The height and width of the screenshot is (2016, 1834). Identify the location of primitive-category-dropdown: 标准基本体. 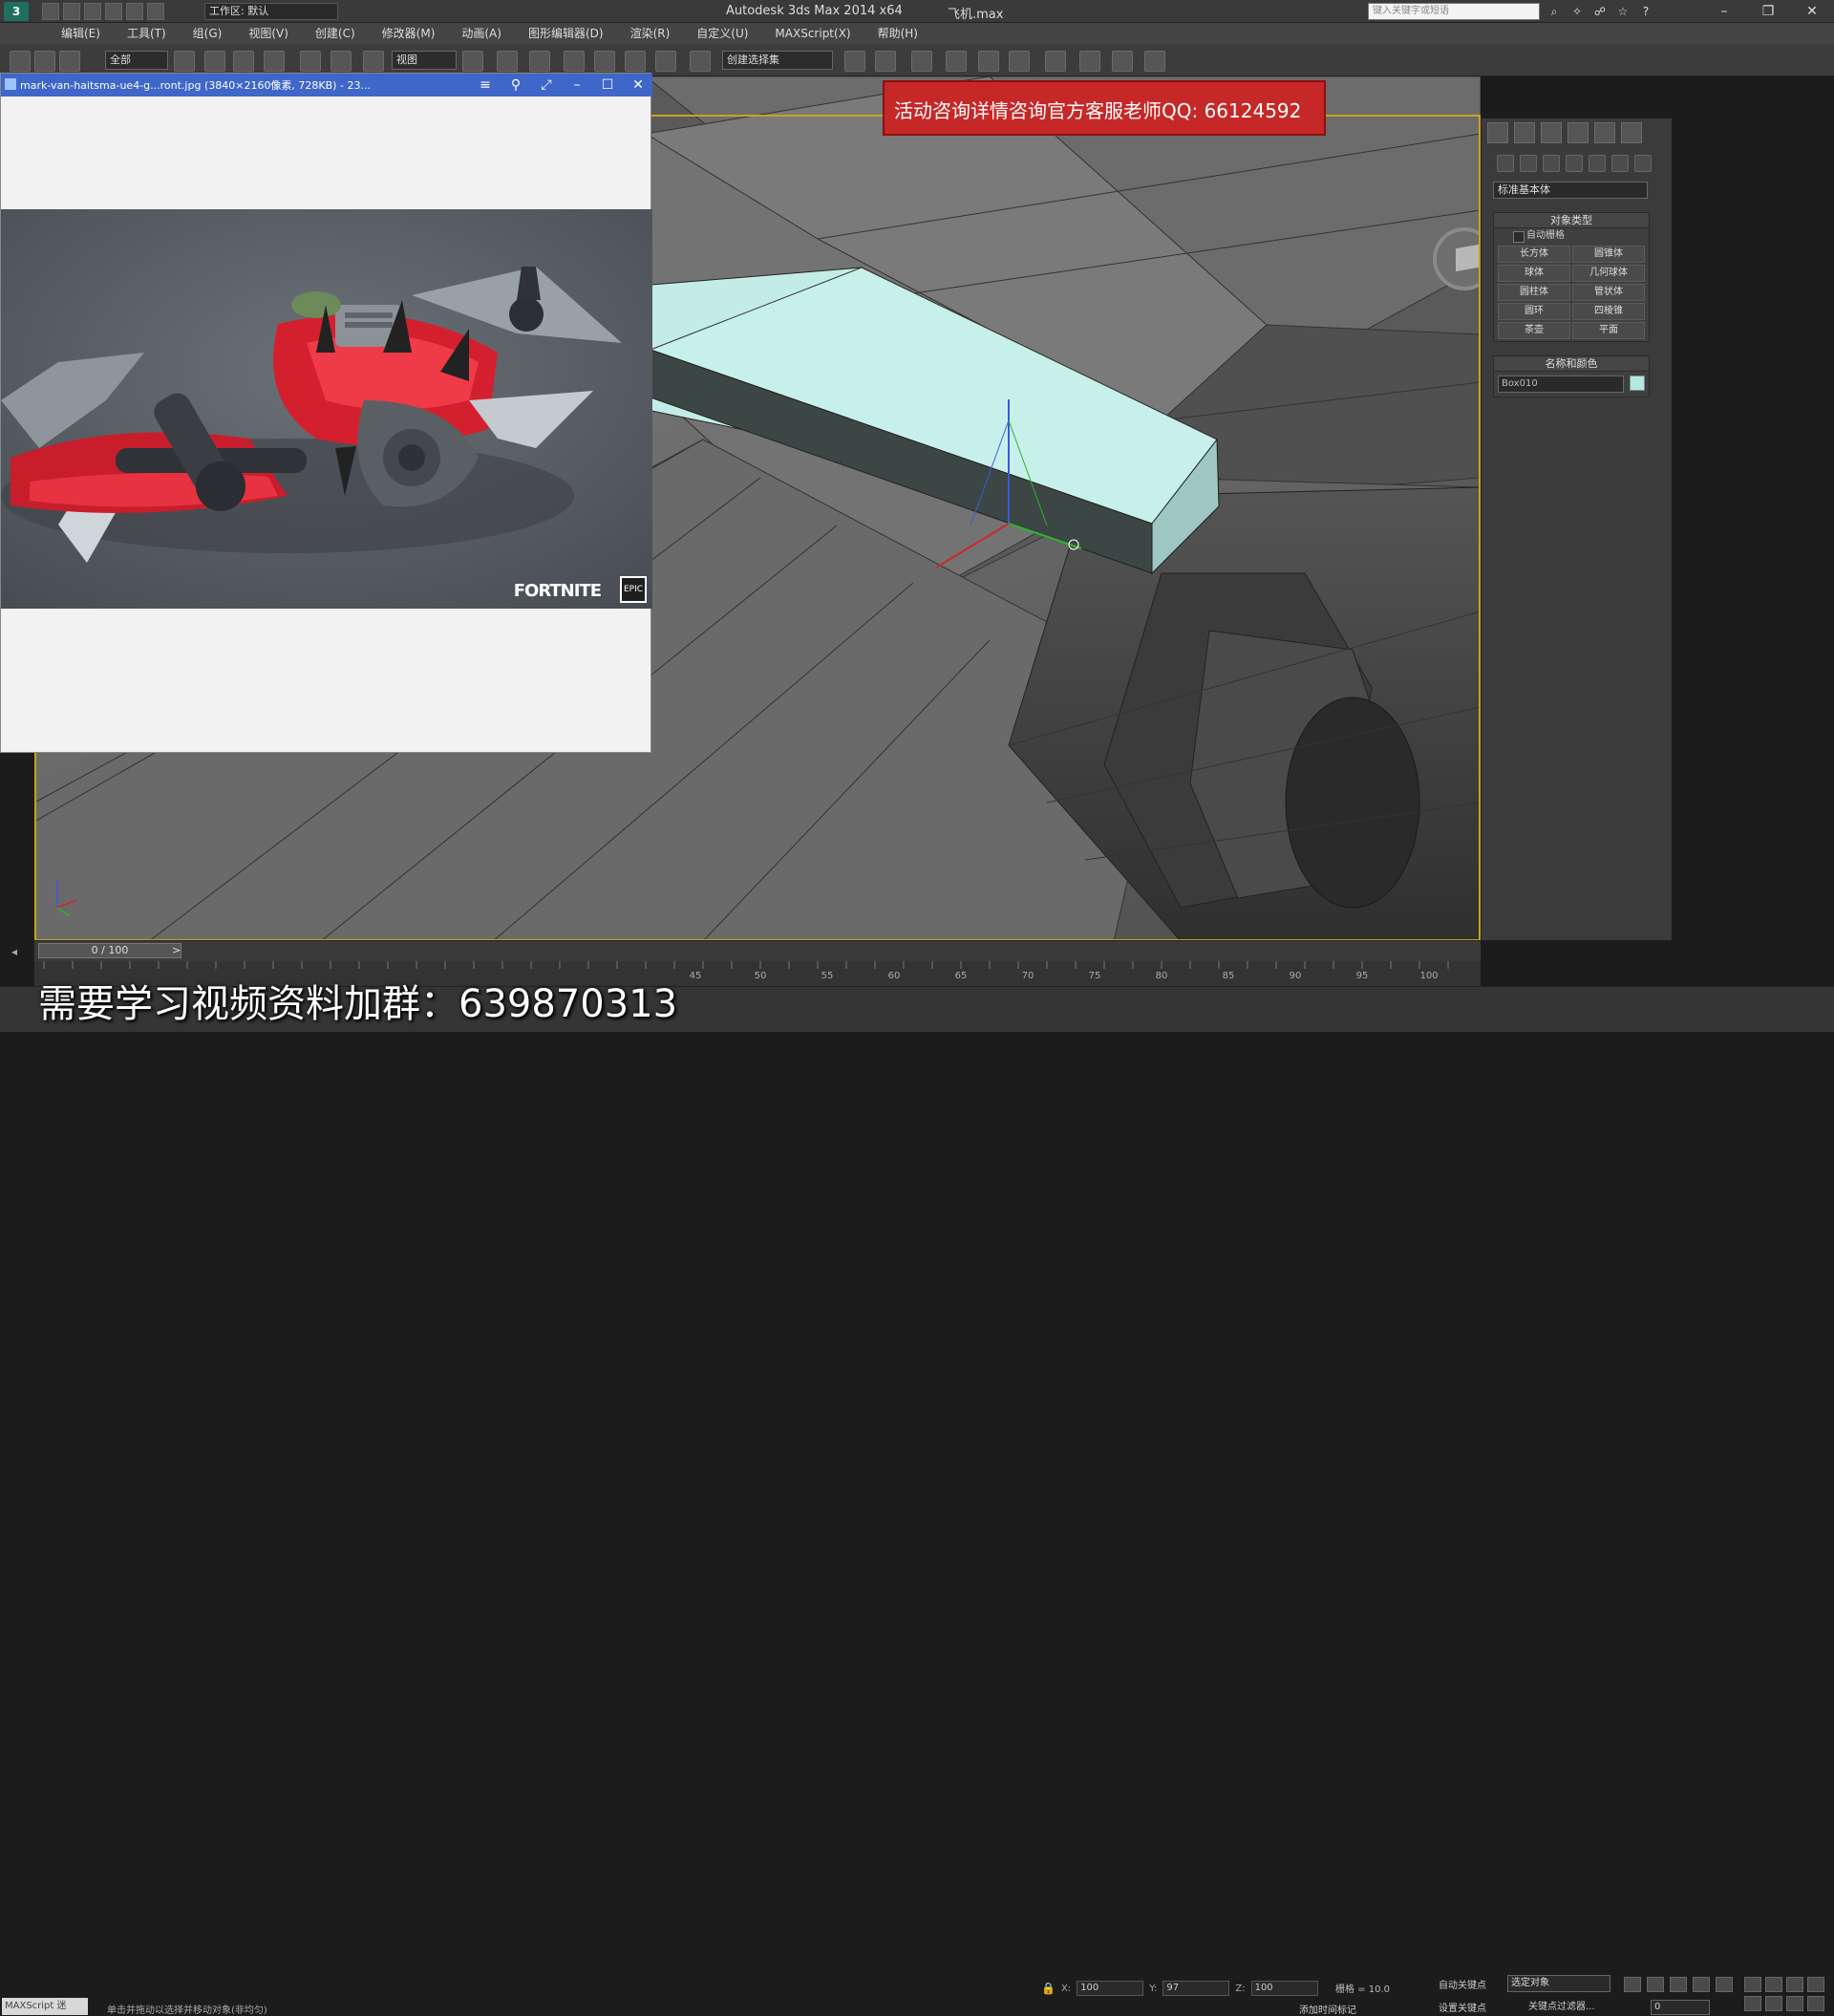
(1570, 190).